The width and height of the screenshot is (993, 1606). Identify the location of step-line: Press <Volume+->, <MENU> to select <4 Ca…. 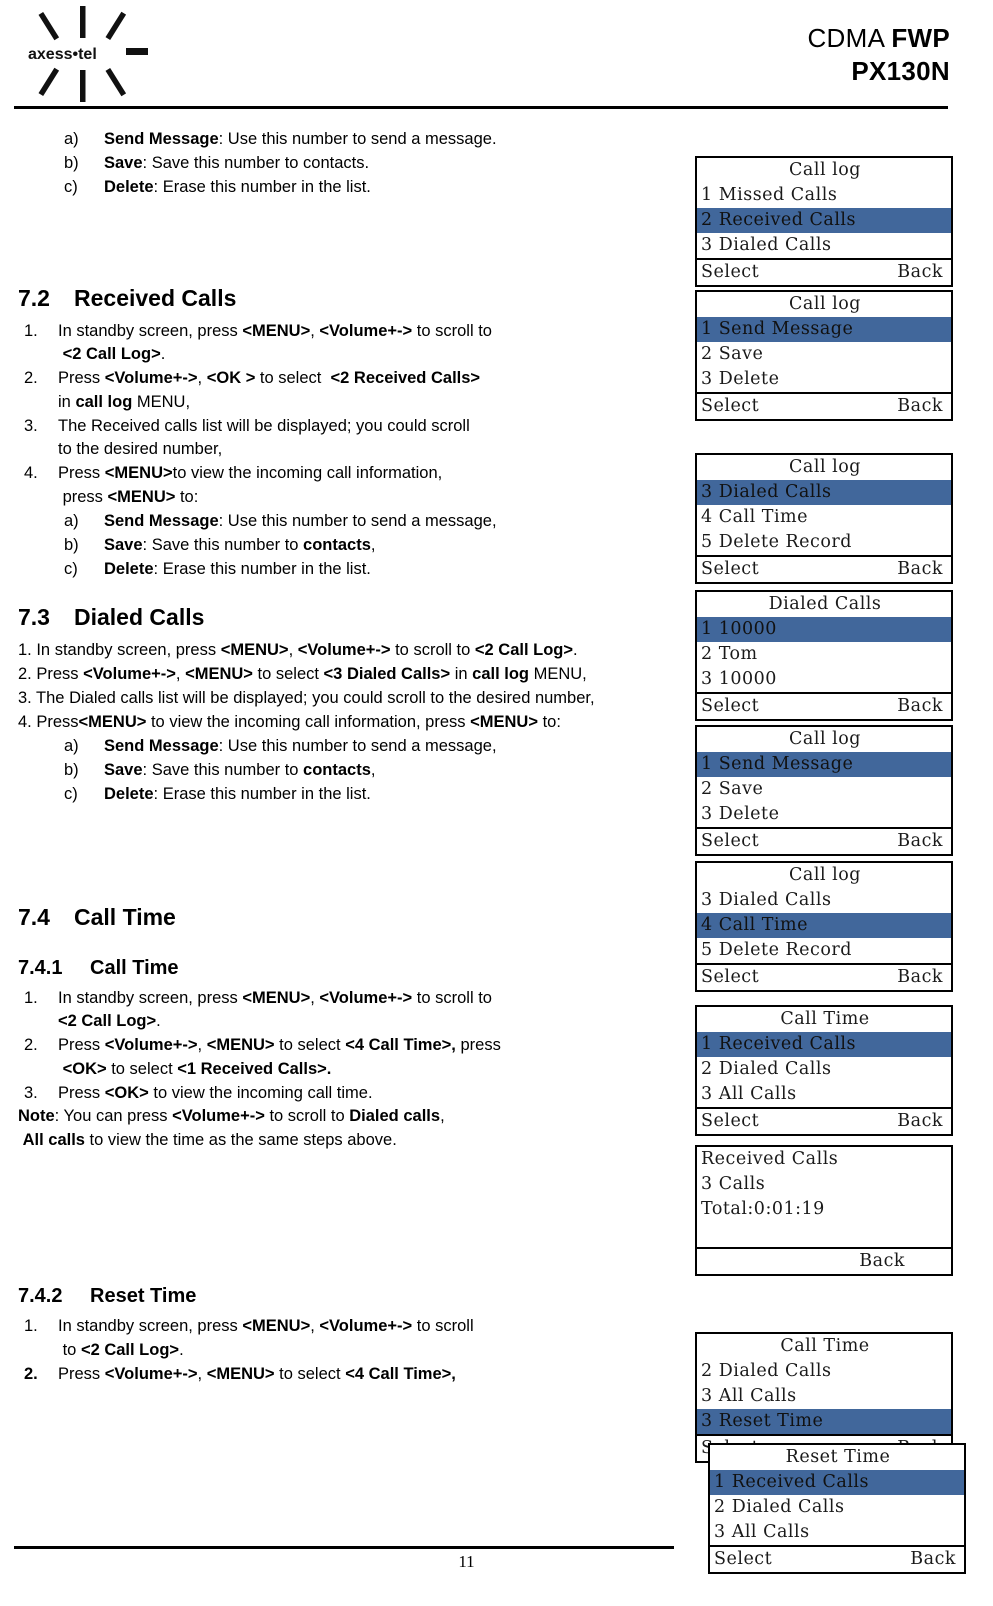
(279, 1045).